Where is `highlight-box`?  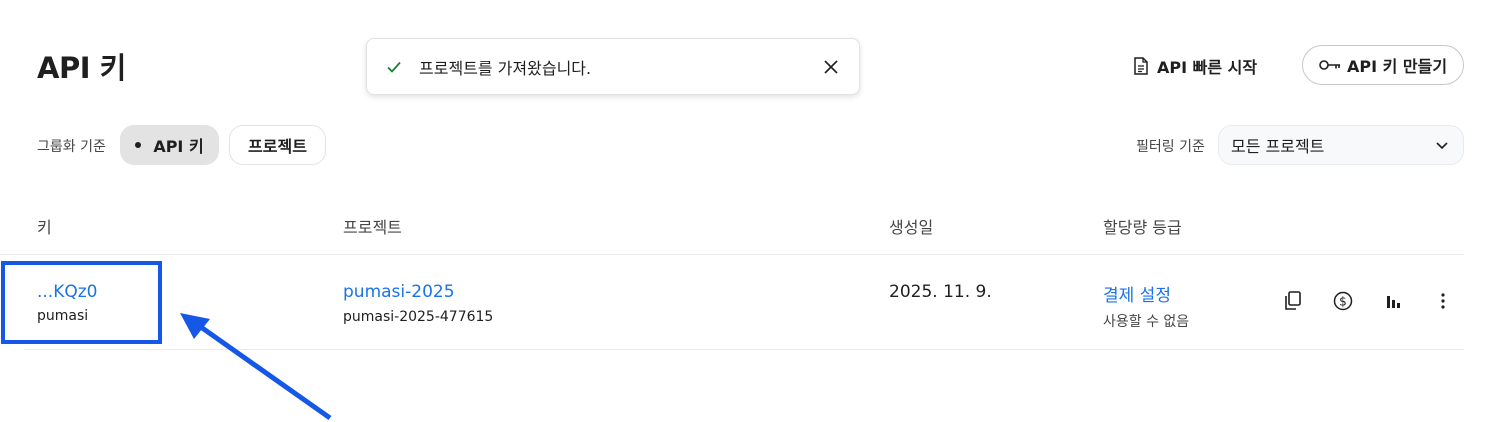 highlight-box is located at coordinates (81, 302).